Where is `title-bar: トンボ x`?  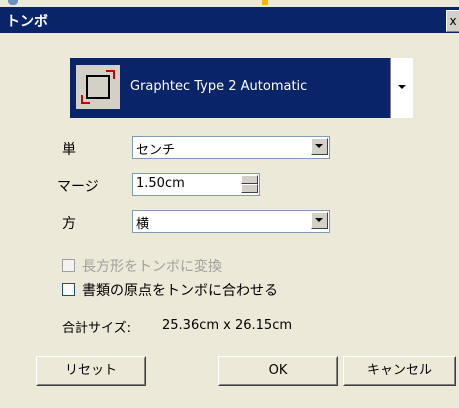
title-bar: トンボ x is located at coordinates (229, 20).